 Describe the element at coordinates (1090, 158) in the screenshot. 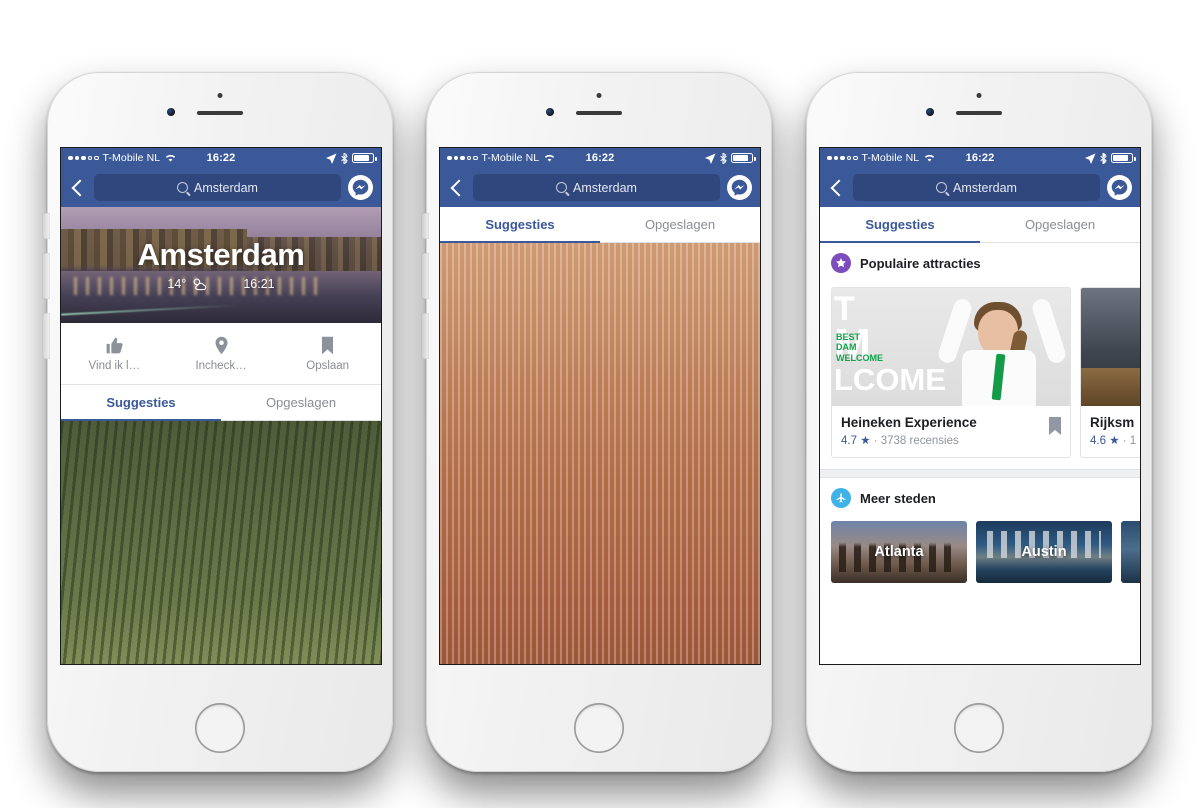

I see `location-arrow-icon` at that location.